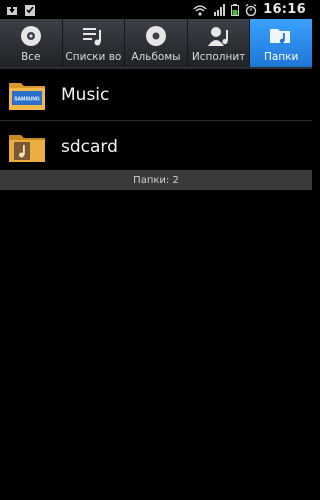  Describe the element at coordinates (235, 9) in the screenshot. I see `battery-icon` at that location.